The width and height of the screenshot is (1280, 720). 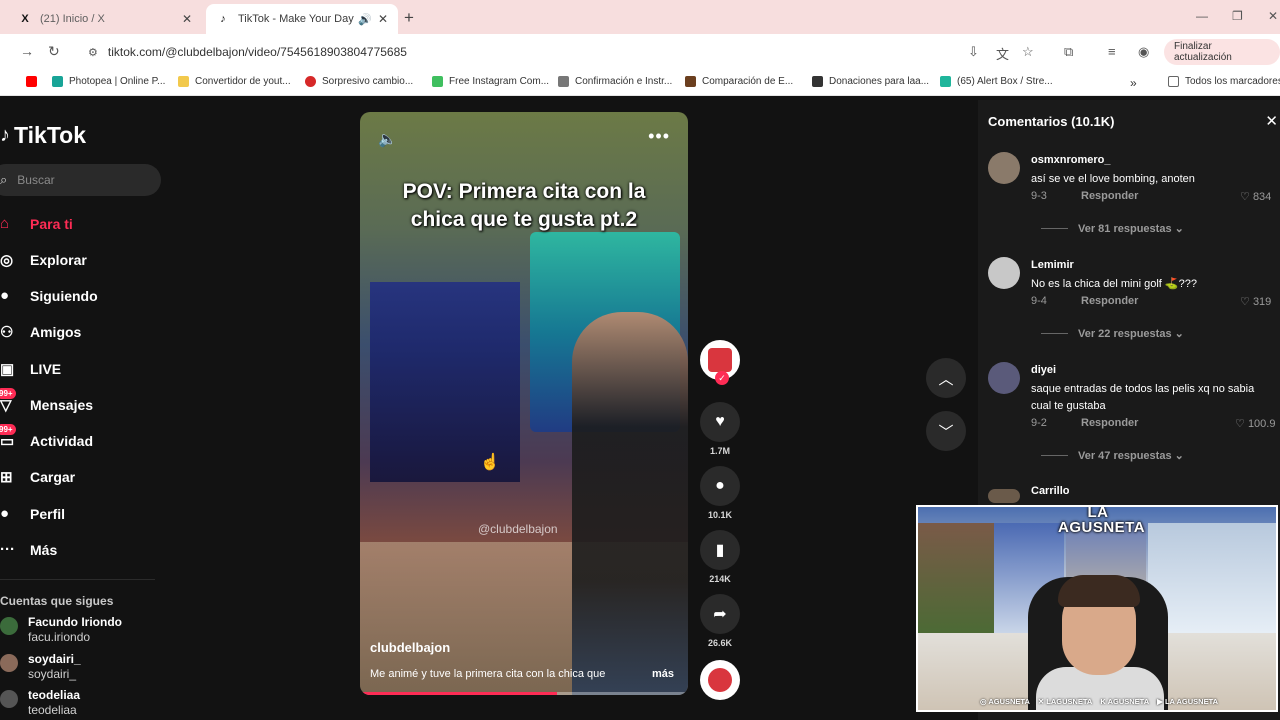 I want to click on webcam-background, so click(x=956, y=578).